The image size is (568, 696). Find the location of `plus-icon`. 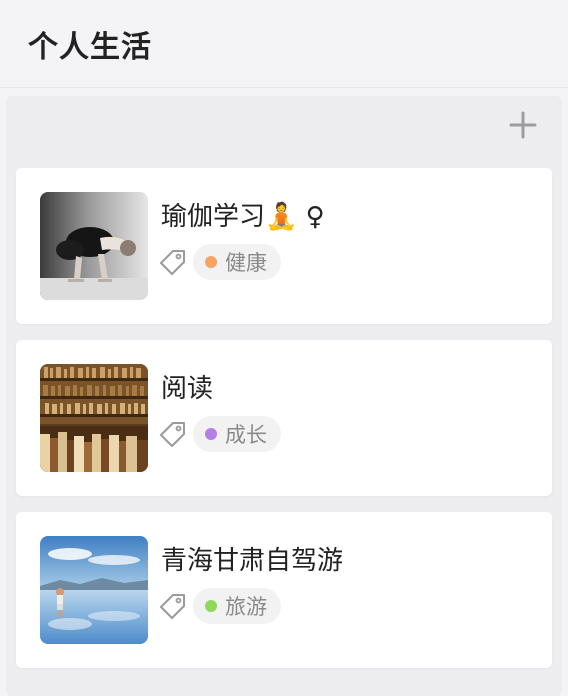

plus-icon is located at coordinates (523, 125).